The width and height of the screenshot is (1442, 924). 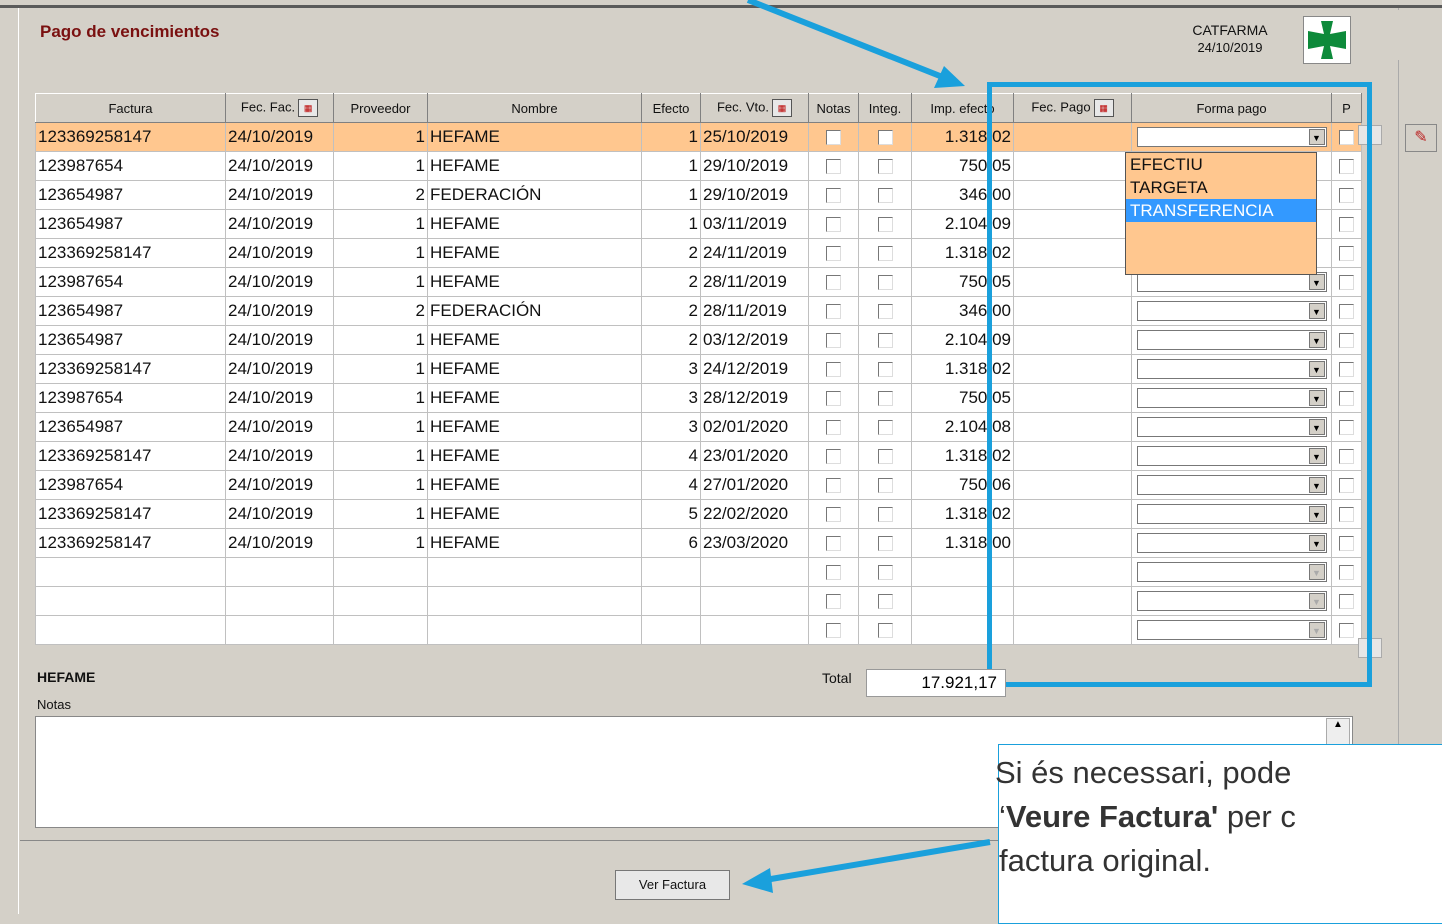 I want to click on arrow-line-top, so click(x=846, y=40).